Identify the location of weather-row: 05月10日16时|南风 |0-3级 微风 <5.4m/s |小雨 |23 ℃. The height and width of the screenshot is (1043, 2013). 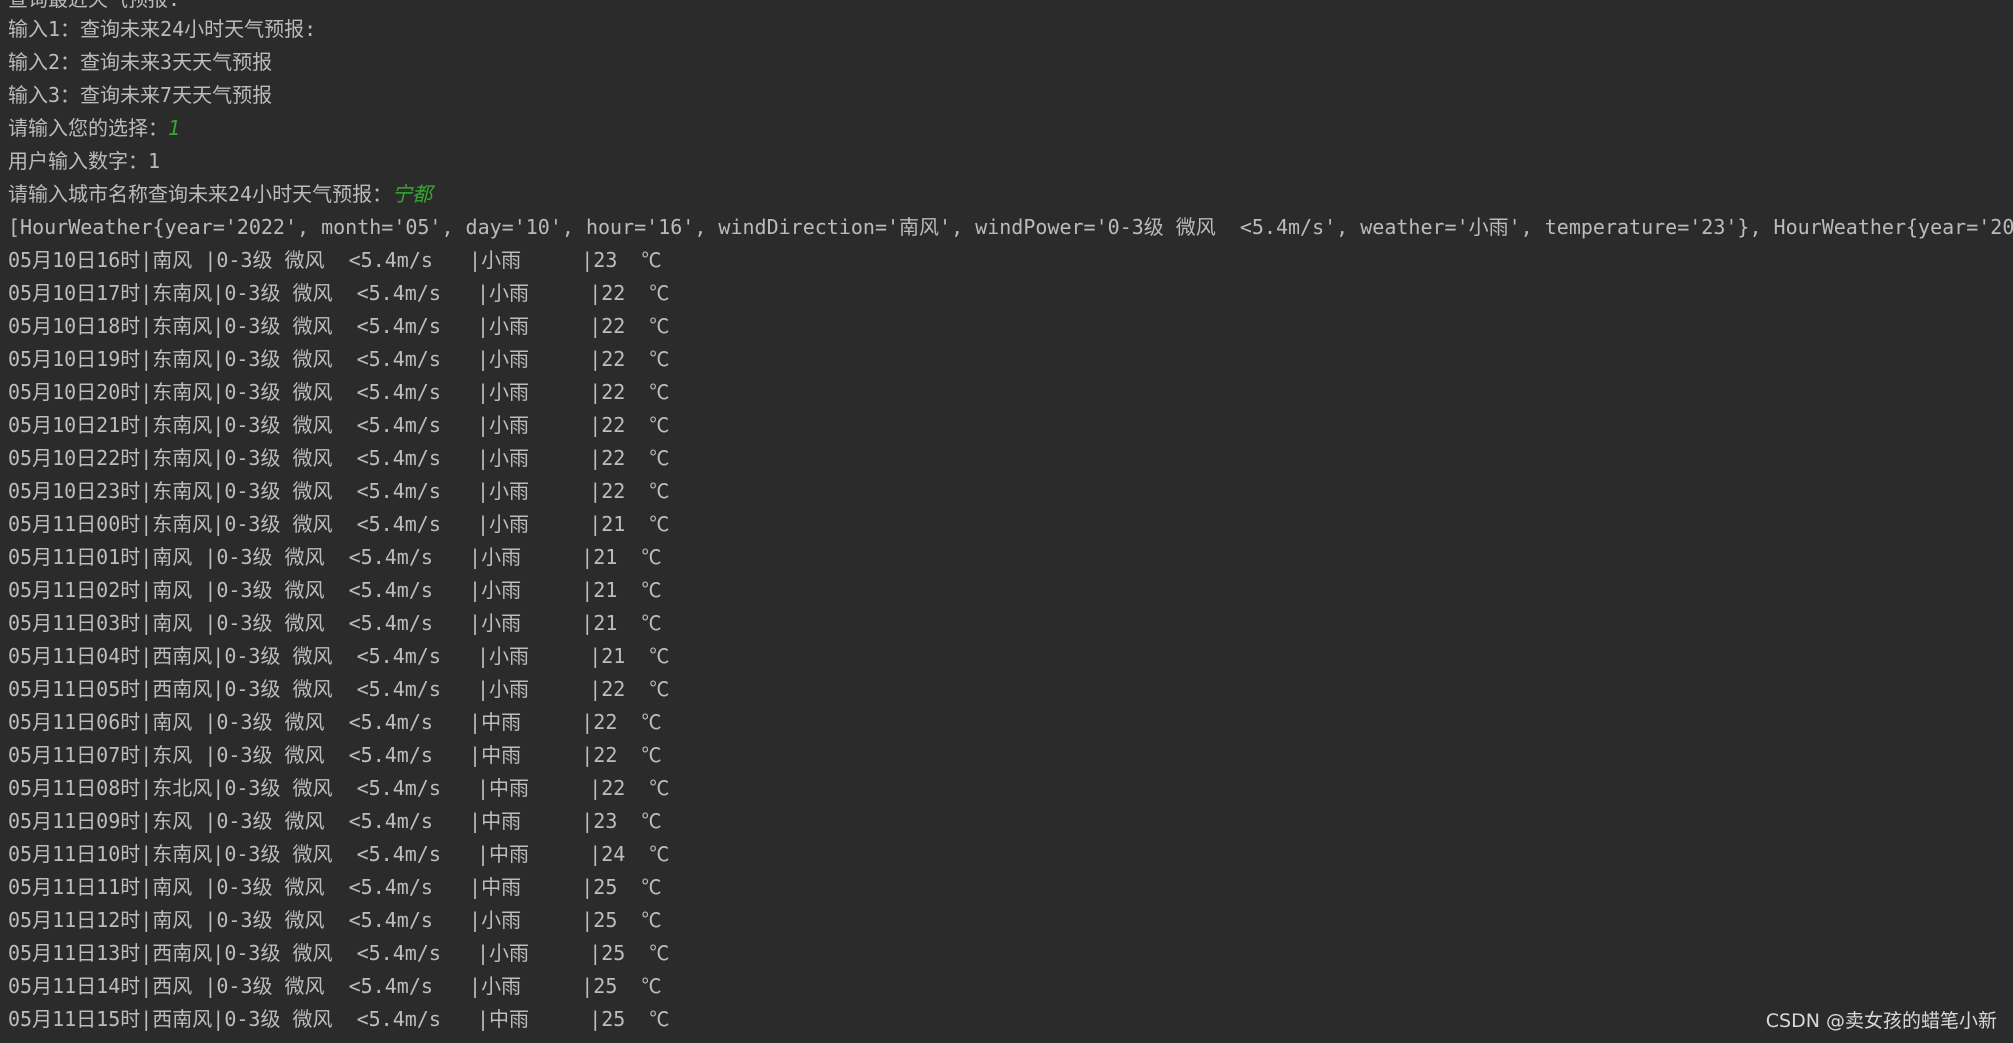
(335, 260).